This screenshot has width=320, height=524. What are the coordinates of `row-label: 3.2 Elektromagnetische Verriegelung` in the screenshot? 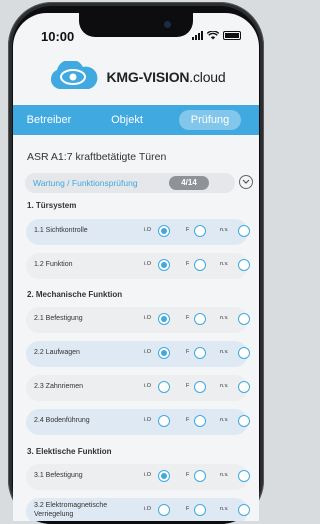 It's located at (71, 510).